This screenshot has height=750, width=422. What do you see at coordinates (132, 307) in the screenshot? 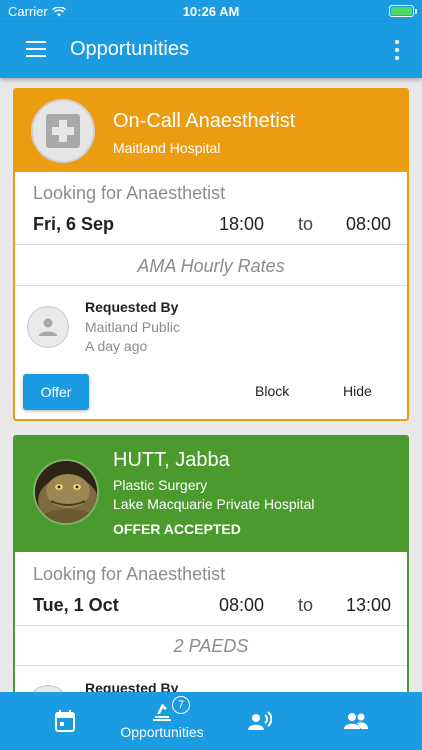
I see `requested-by-label: Requested By` at bounding box center [132, 307].